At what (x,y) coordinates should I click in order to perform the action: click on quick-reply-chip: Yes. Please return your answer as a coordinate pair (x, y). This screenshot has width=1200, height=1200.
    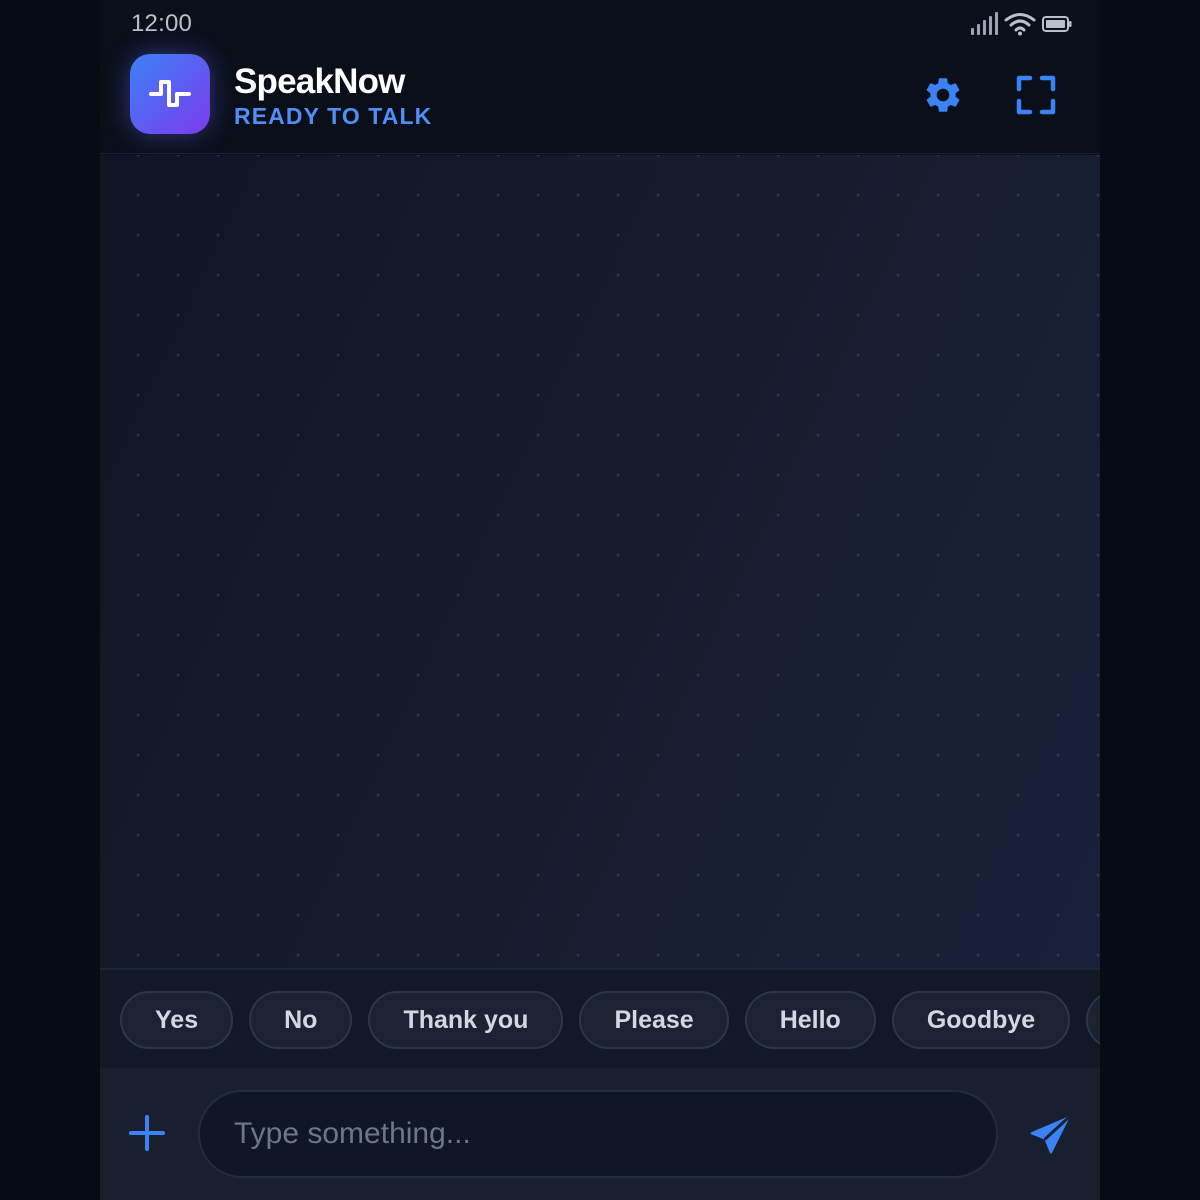
    Looking at the image, I should click on (177, 1020).